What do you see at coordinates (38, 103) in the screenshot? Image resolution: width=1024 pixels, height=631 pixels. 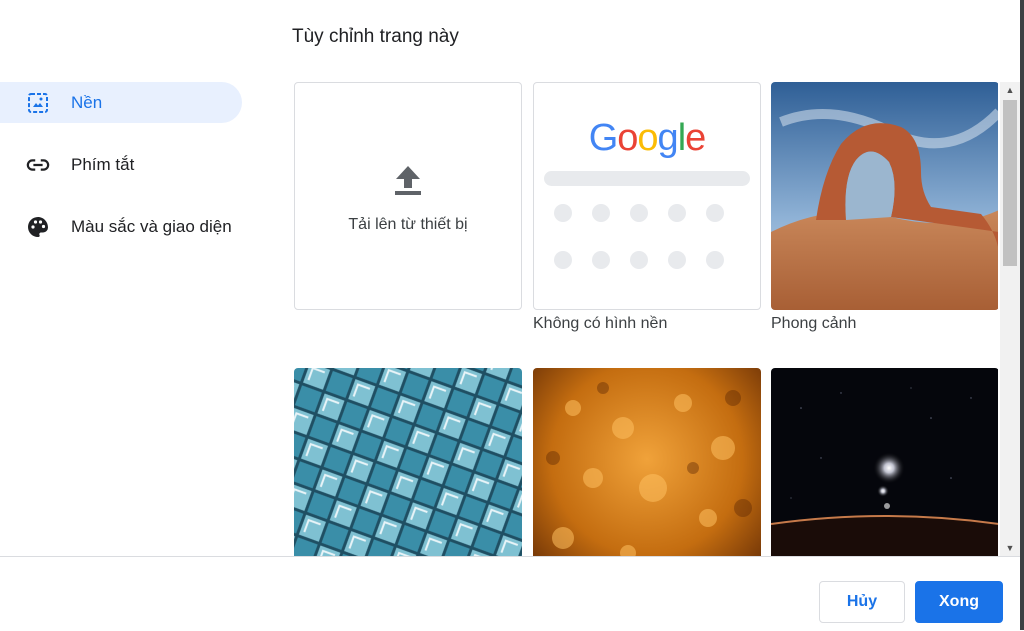 I see `image-icon` at bounding box center [38, 103].